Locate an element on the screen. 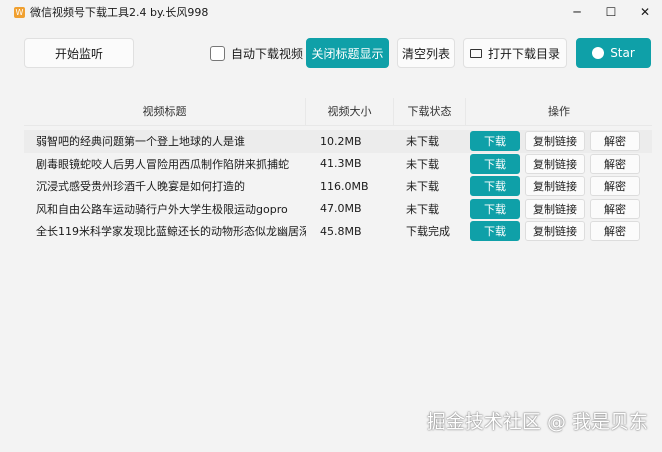 This screenshot has width=662, height=452. video-title: 剧毒眼镜蛇咬人后男人冒险用西瓜制作陷阱来抓捕蛇 is located at coordinates (162, 164).